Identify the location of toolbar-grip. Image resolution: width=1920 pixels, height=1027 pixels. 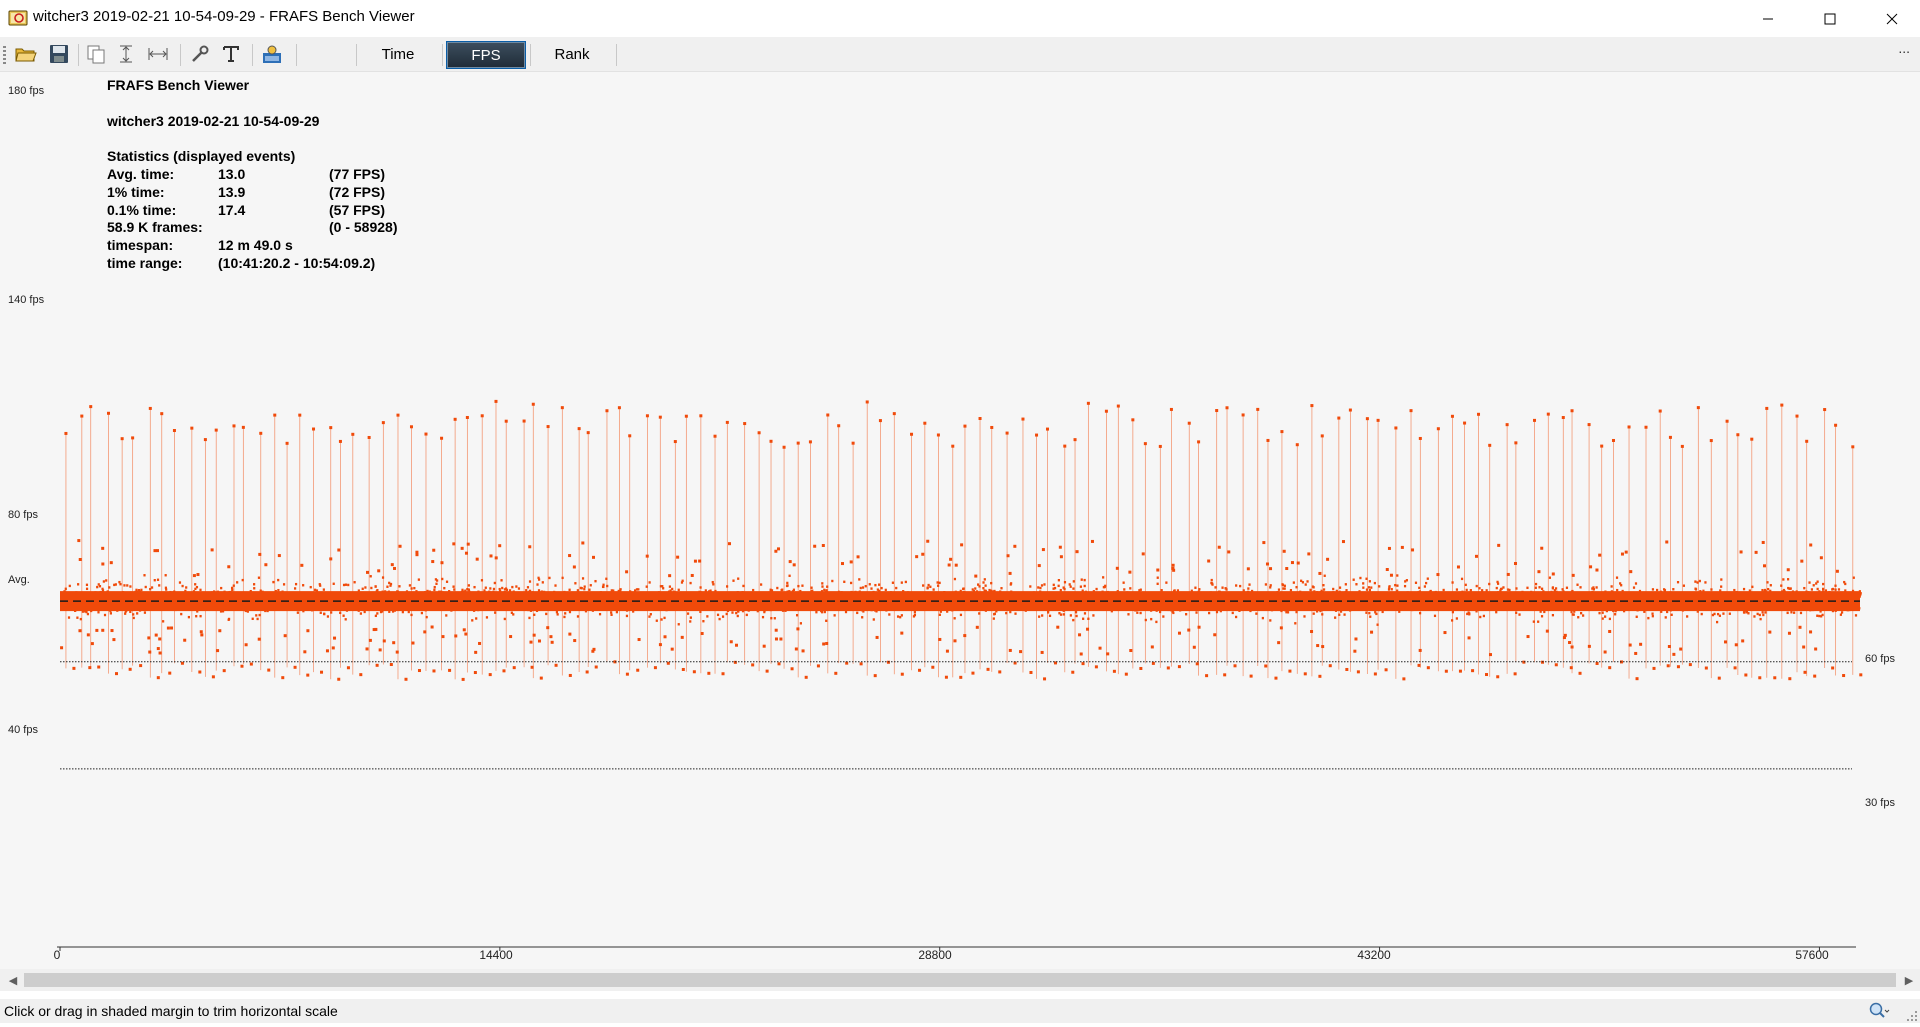
(4, 55).